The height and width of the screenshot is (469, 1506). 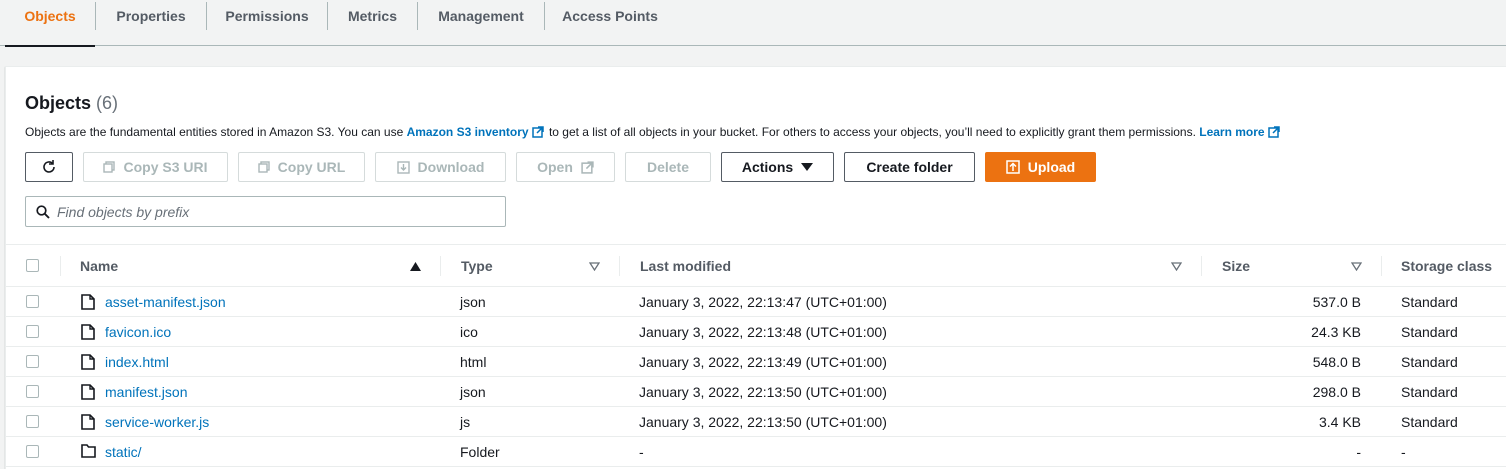 I want to click on object-last-modified: January 3, 2022, 22:13:48 (UTC+01:00), so click(x=763, y=332).